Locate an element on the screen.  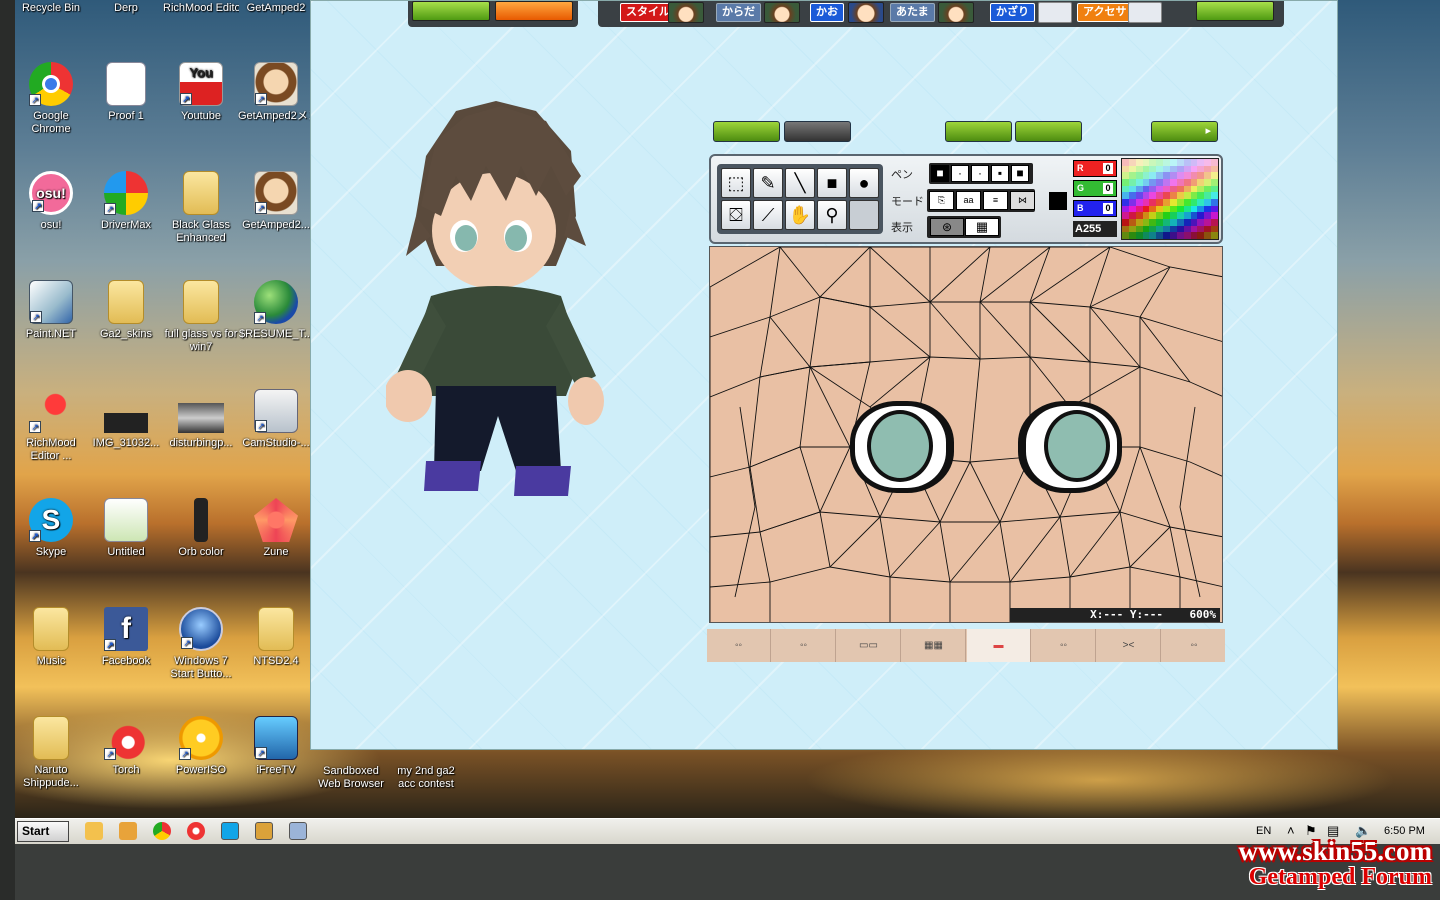
desktop-icon-my-2nd-ga2-acc-contest: my 2nd ga2 acc contest is located at coordinates (426, 778).